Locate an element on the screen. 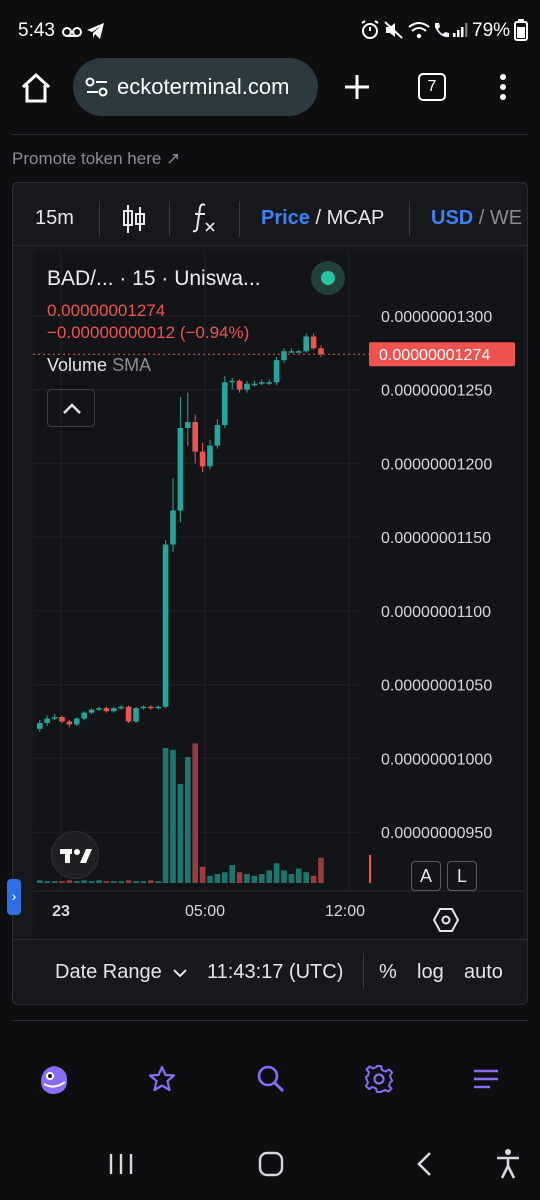  back-icon is located at coordinates (424, 1164).